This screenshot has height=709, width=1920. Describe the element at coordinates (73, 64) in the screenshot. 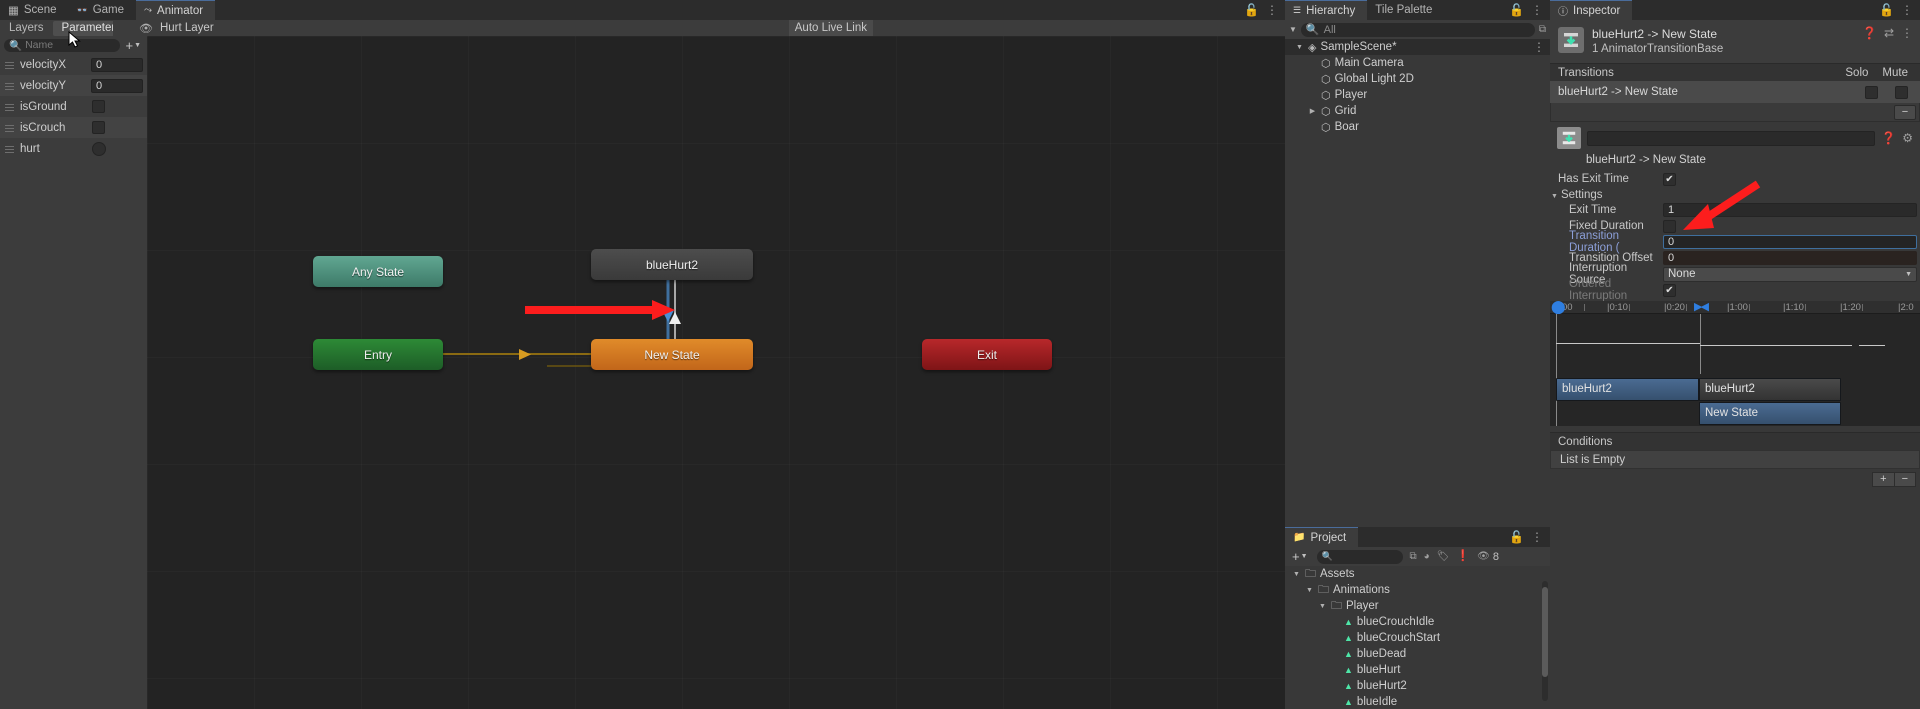

I see `parameter-row: velocityX 0` at that location.